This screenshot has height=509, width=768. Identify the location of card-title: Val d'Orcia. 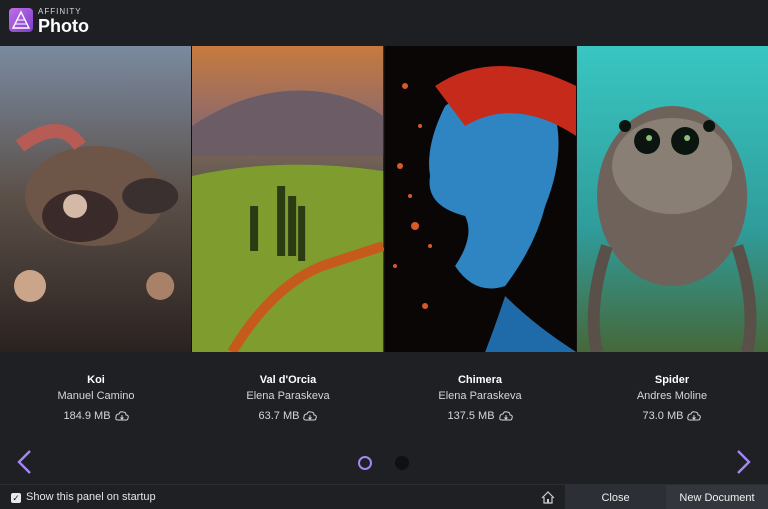
(288, 380).